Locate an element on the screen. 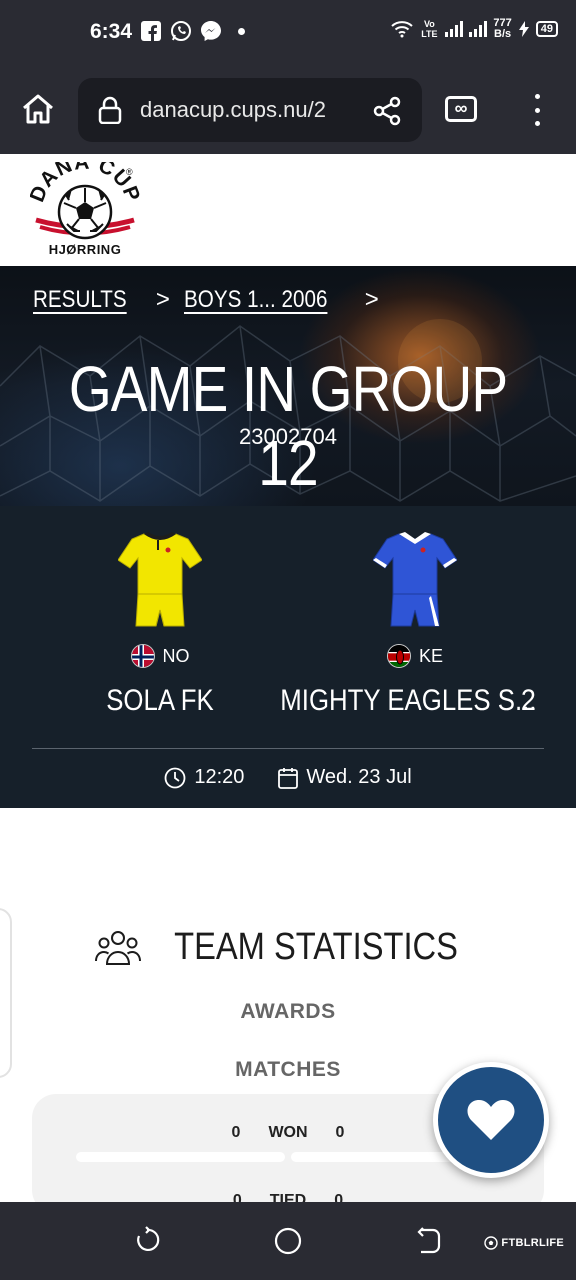  calendar-icon is located at coordinates (288, 778).